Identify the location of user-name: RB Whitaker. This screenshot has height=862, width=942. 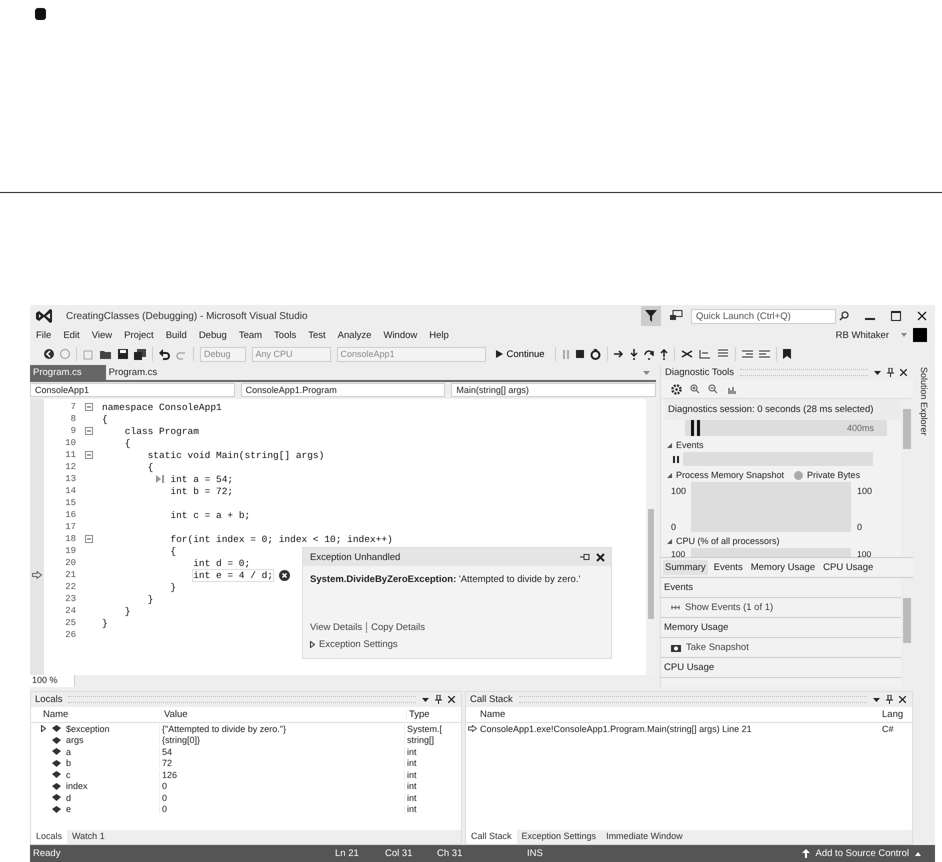
(862, 335).